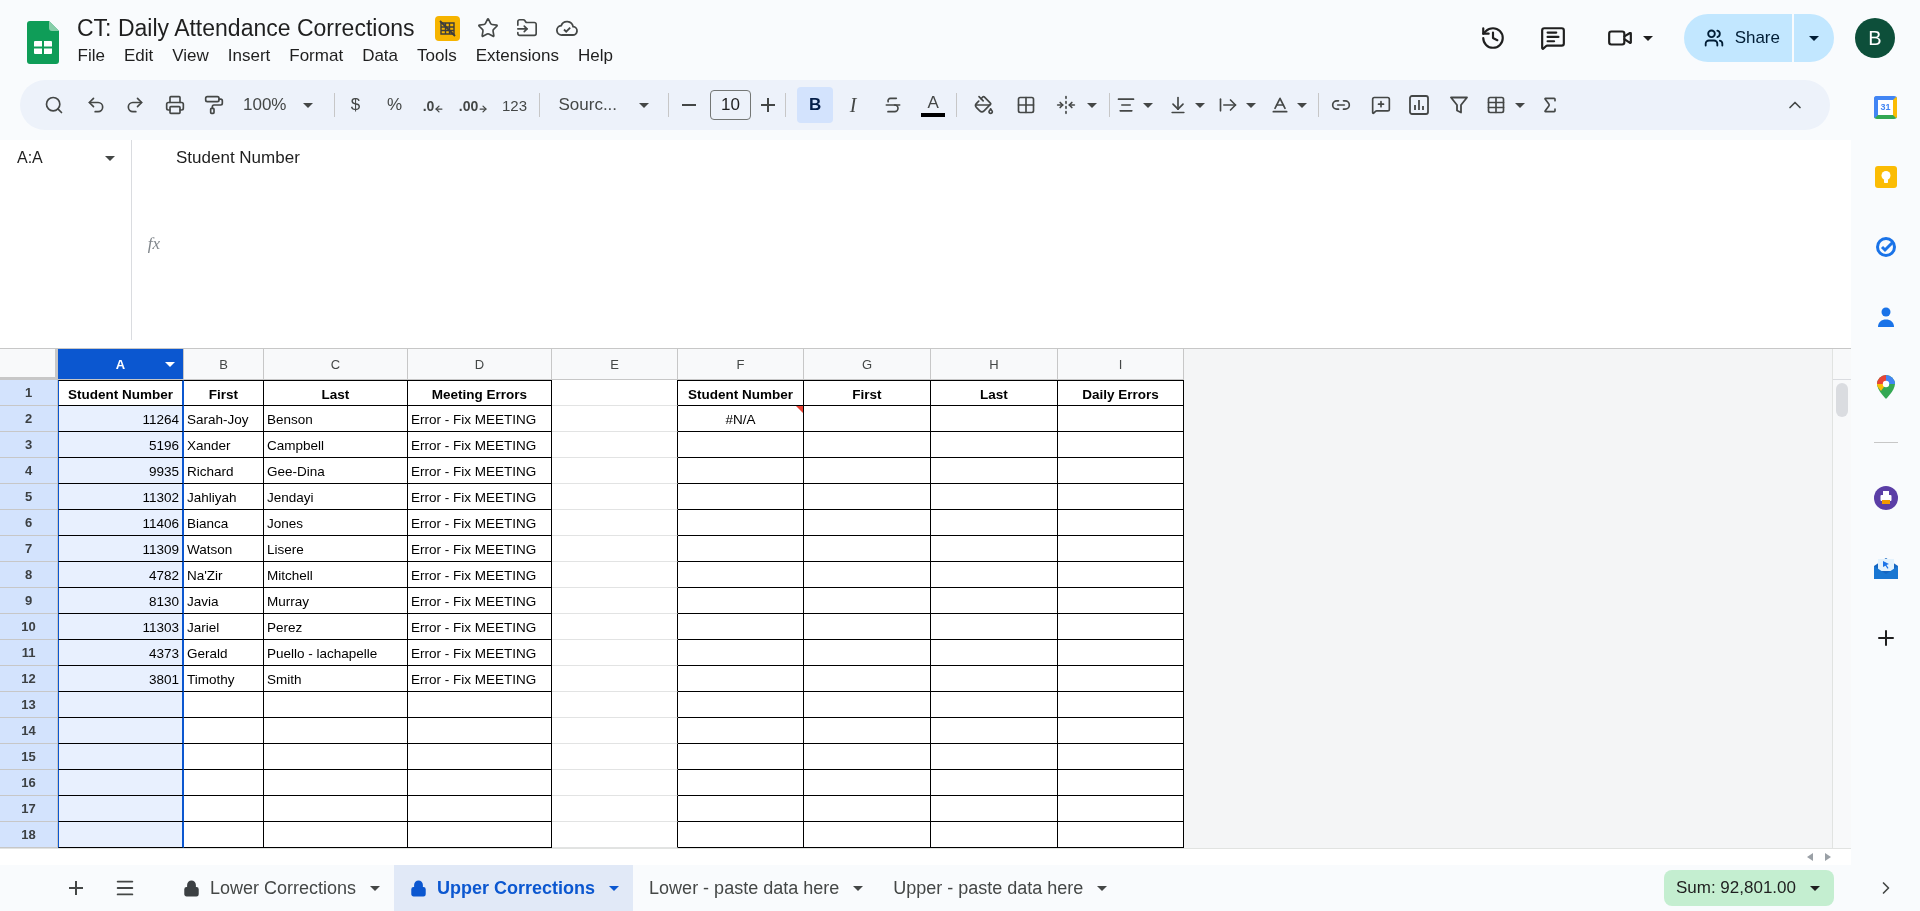 This screenshot has width=1920, height=911. Describe the element at coordinates (1885, 107) in the screenshot. I see `calendar-button: 31` at that location.